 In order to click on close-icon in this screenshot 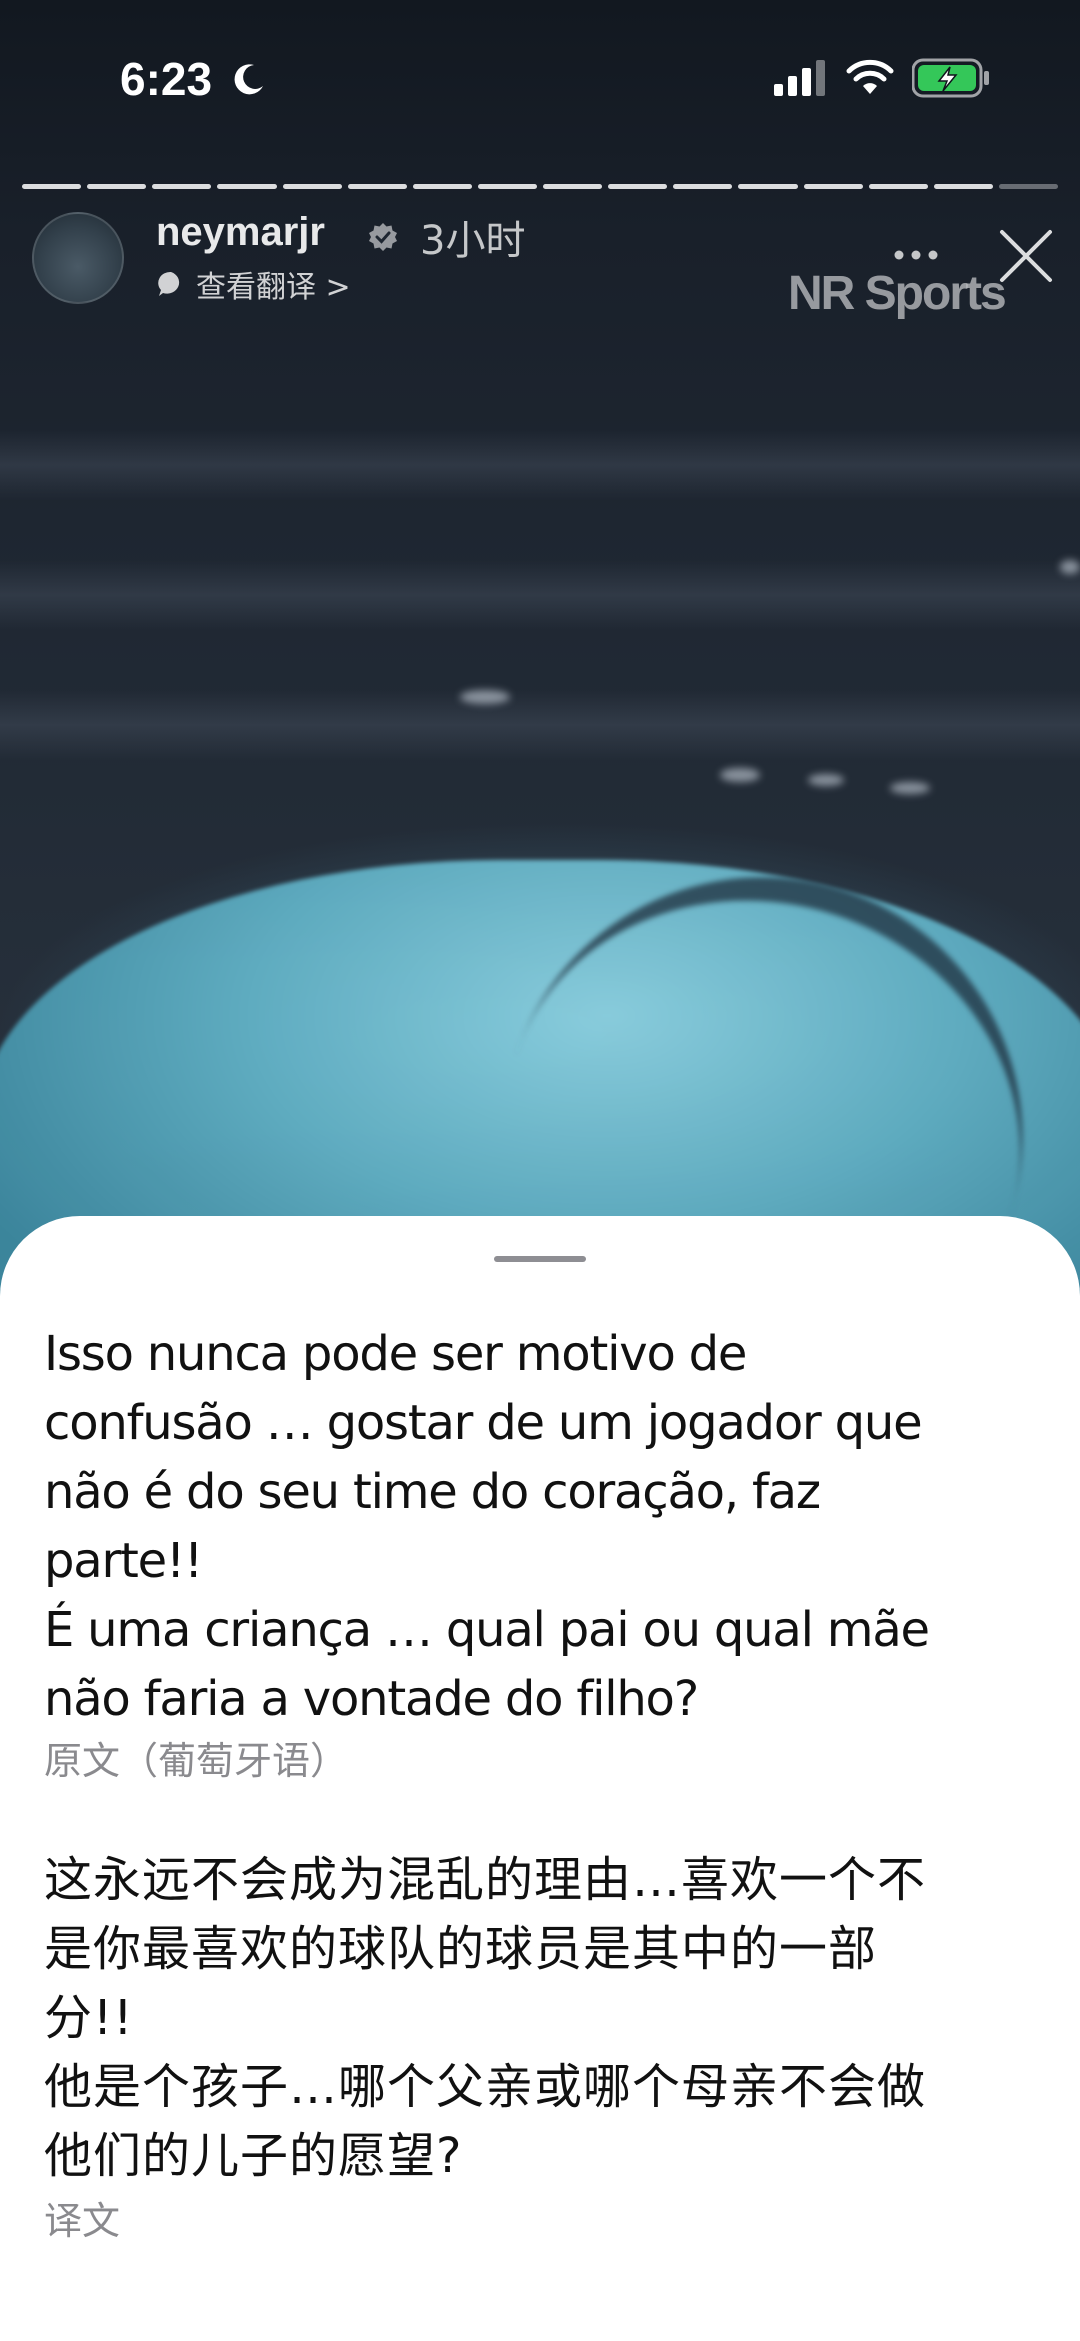, I will do `click(1026, 256)`.